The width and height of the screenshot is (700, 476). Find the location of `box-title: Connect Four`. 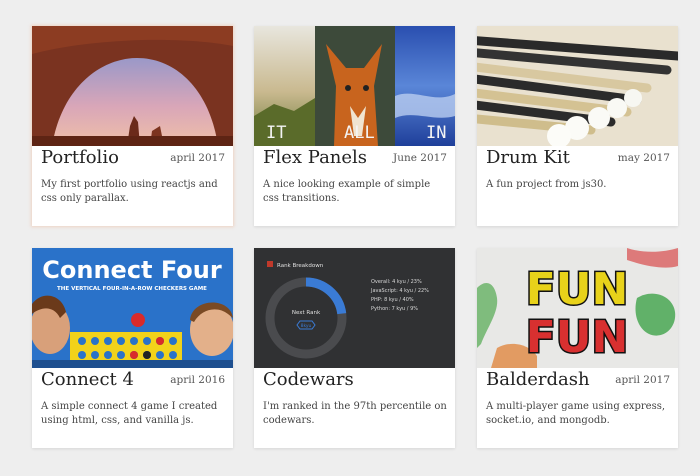

box-title: Connect Four is located at coordinates (132, 270).